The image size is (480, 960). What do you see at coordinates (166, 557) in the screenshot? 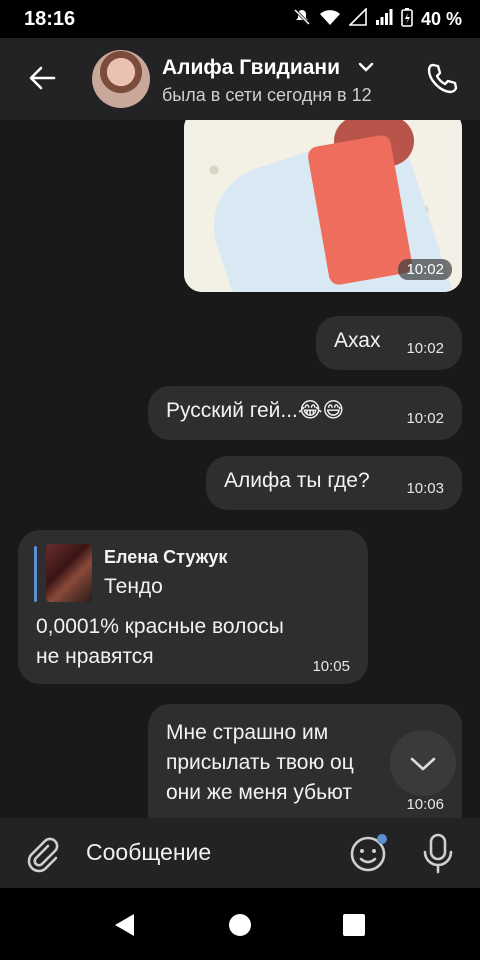
I see `reply-author: Елена Стужук` at bounding box center [166, 557].